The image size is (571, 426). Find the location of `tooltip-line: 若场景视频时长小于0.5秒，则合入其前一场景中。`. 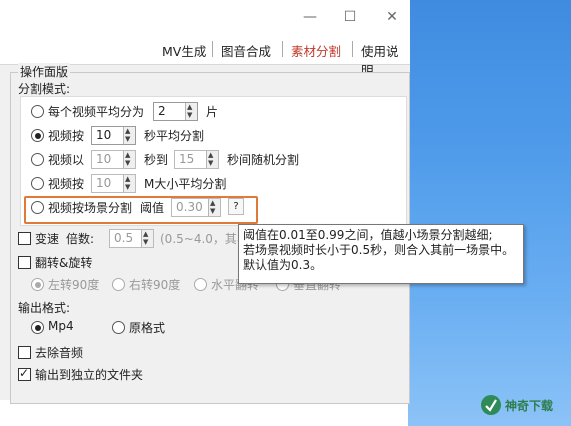

tooltip-line: 若场景视频时长小于0.5秒，则合入其前一场景中。 is located at coordinates (379, 250).